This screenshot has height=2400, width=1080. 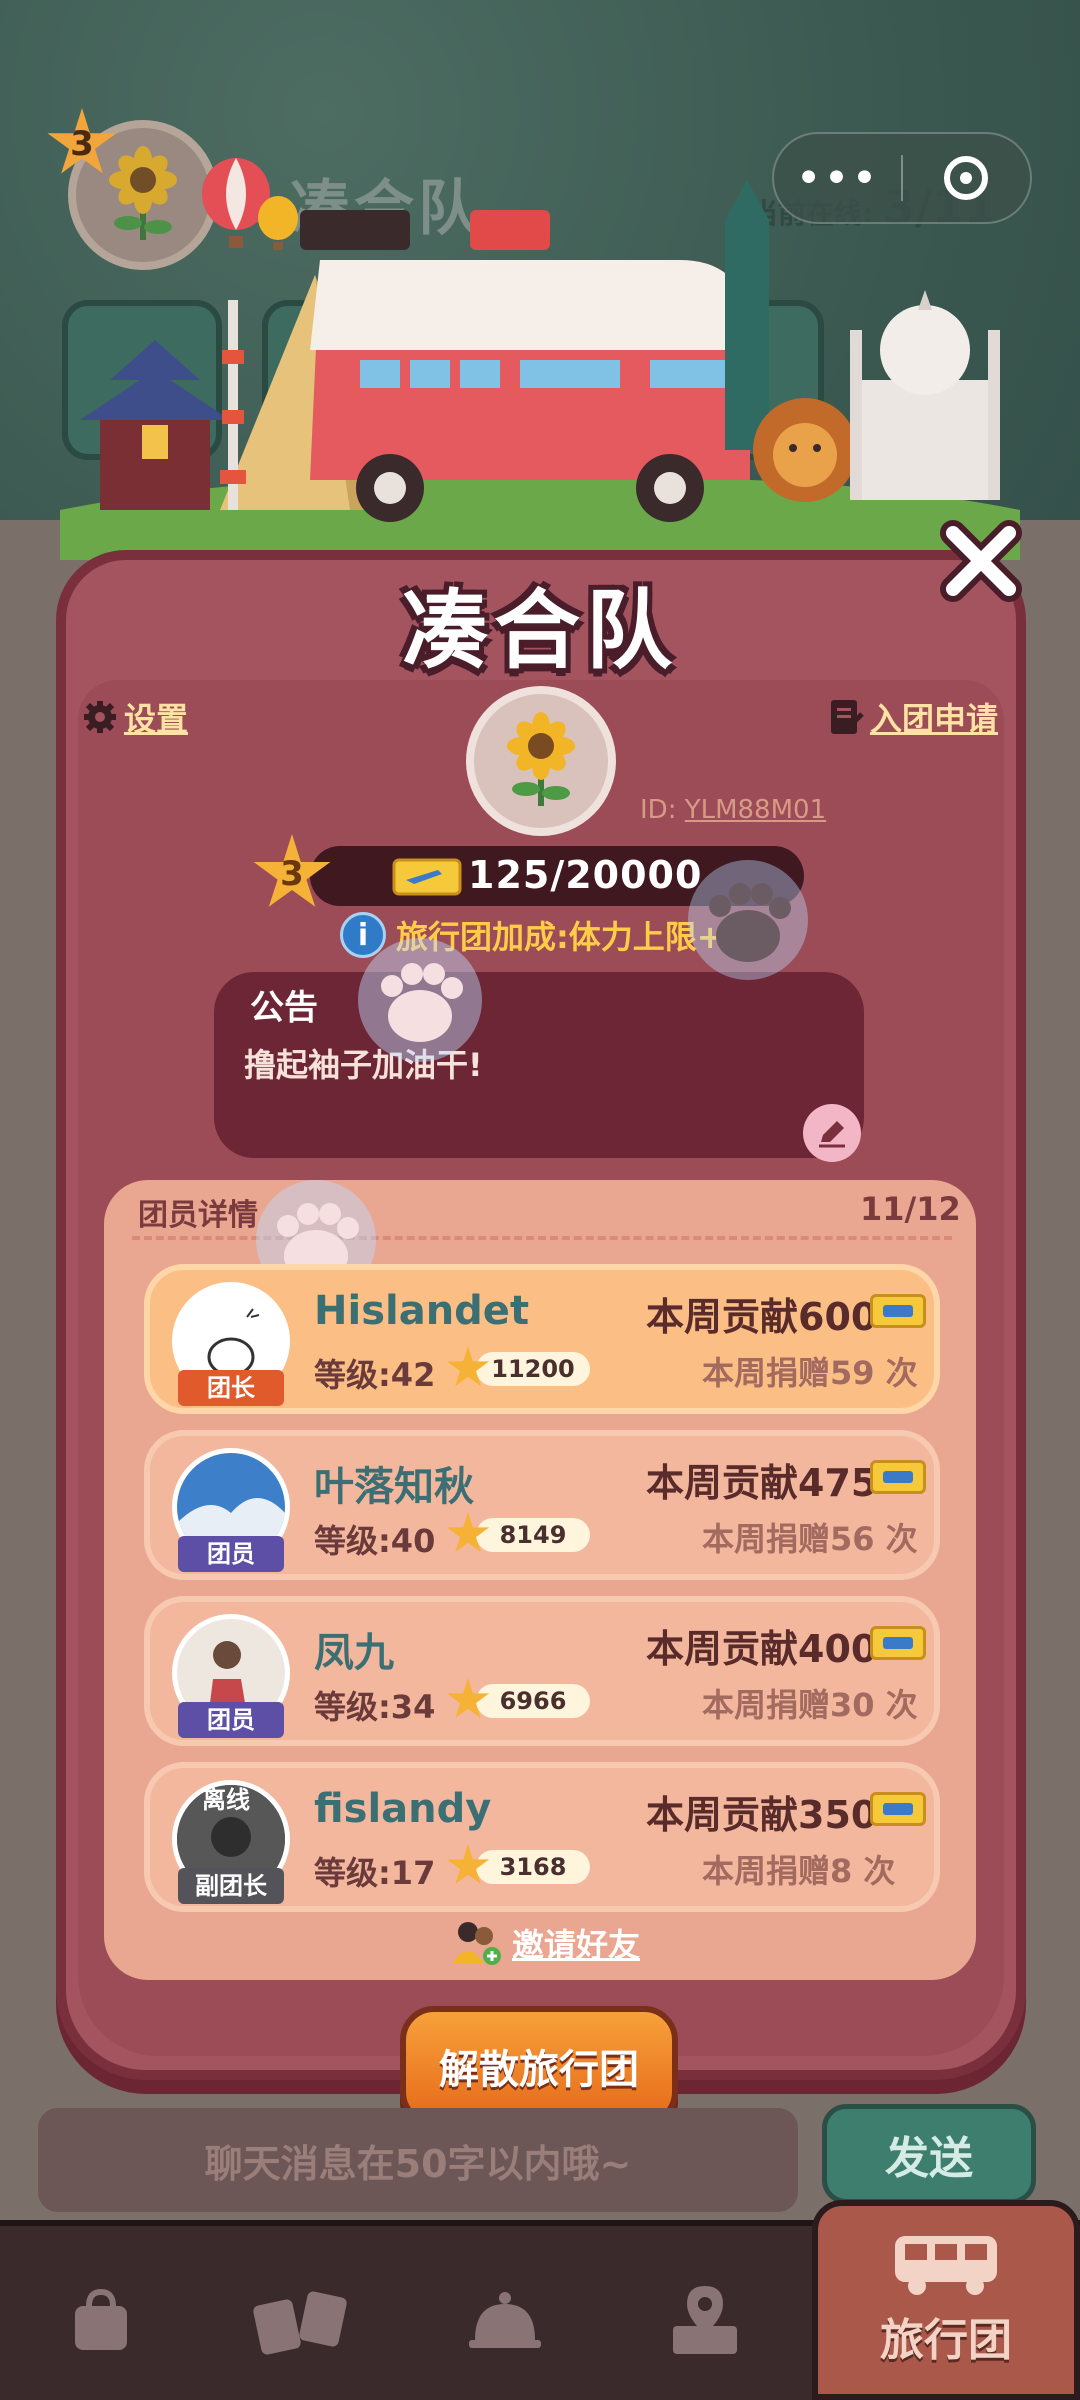 What do you see at coordinates (810, 1705) in the screenshot?
I see `member-donation: 本周捐赠30 次` at bounding box center [810, 1705].